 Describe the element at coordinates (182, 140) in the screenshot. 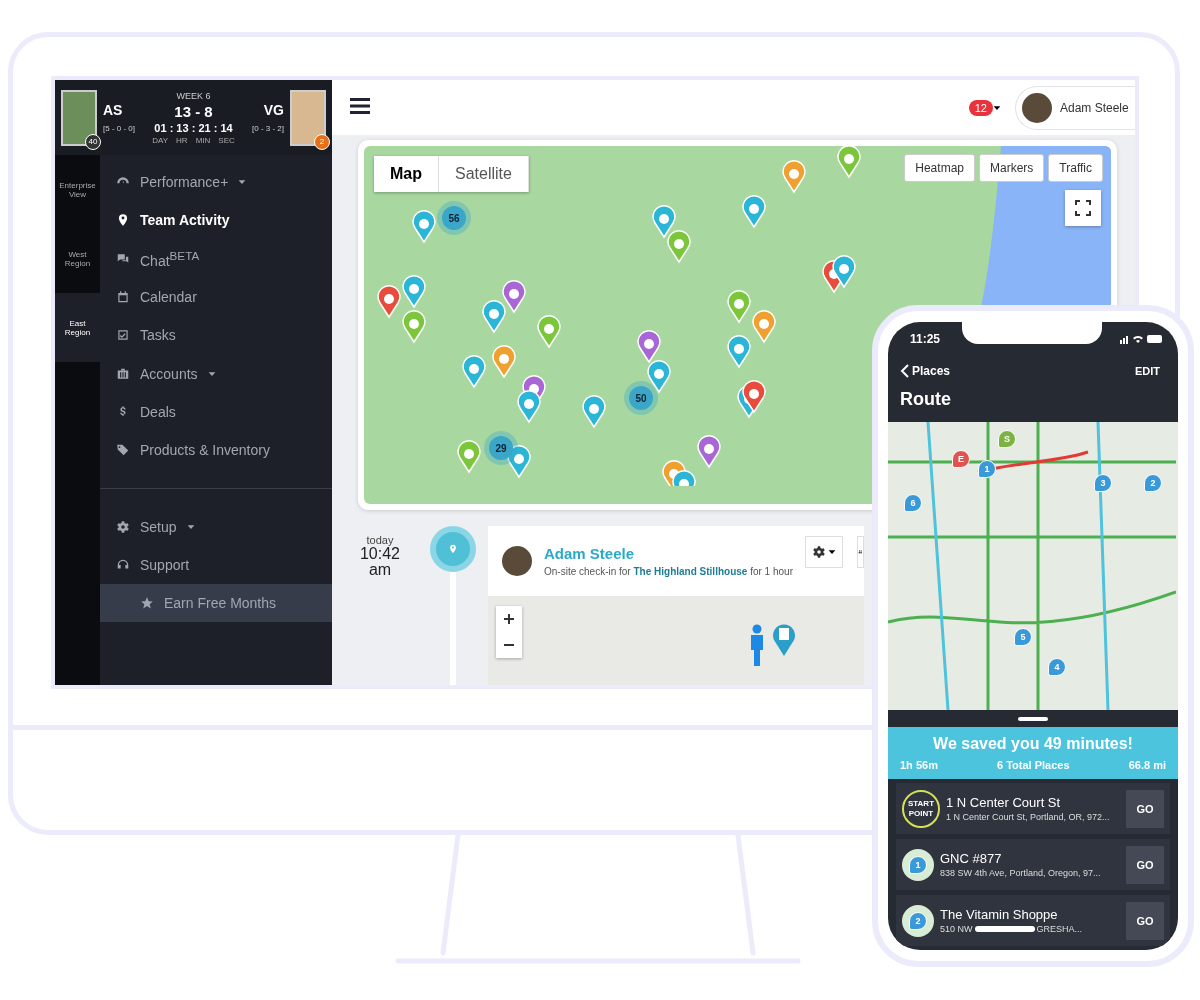

I see `countdown-unit: HR` at that location.